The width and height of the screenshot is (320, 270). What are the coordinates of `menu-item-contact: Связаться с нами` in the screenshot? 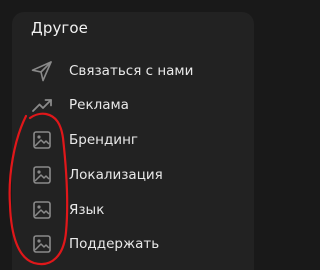 It's located at (139, 71).